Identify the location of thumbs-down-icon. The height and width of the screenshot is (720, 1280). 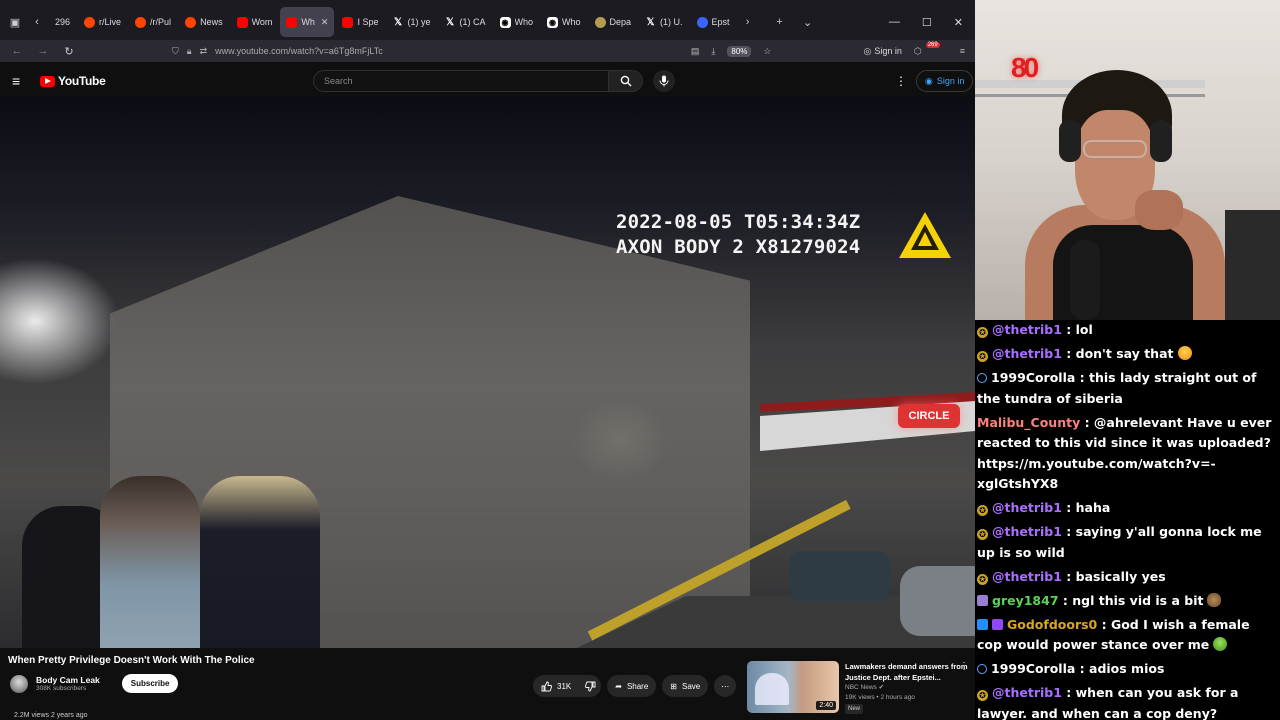
(590, 686).